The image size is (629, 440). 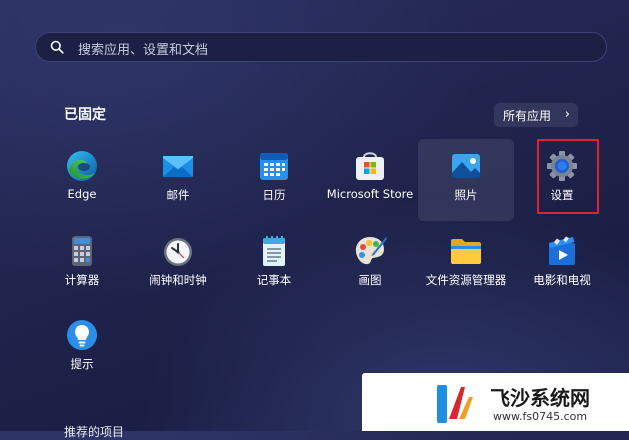 I want to click on app-label: 计算器, so click(x=82, y=280).